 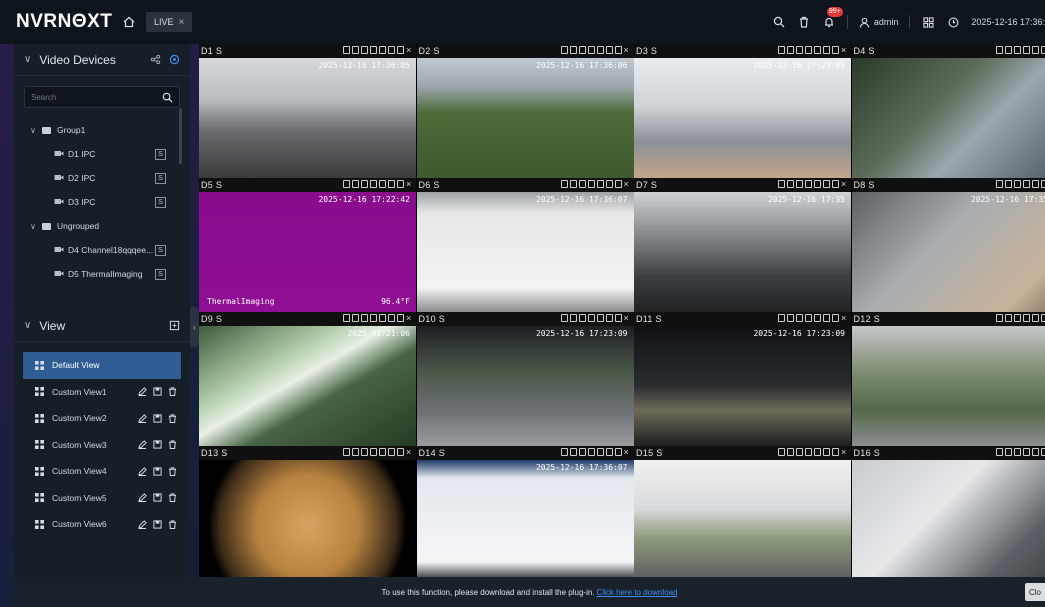 I want to click on tree-device: D3 IPC S, so click(x=102, y=202).